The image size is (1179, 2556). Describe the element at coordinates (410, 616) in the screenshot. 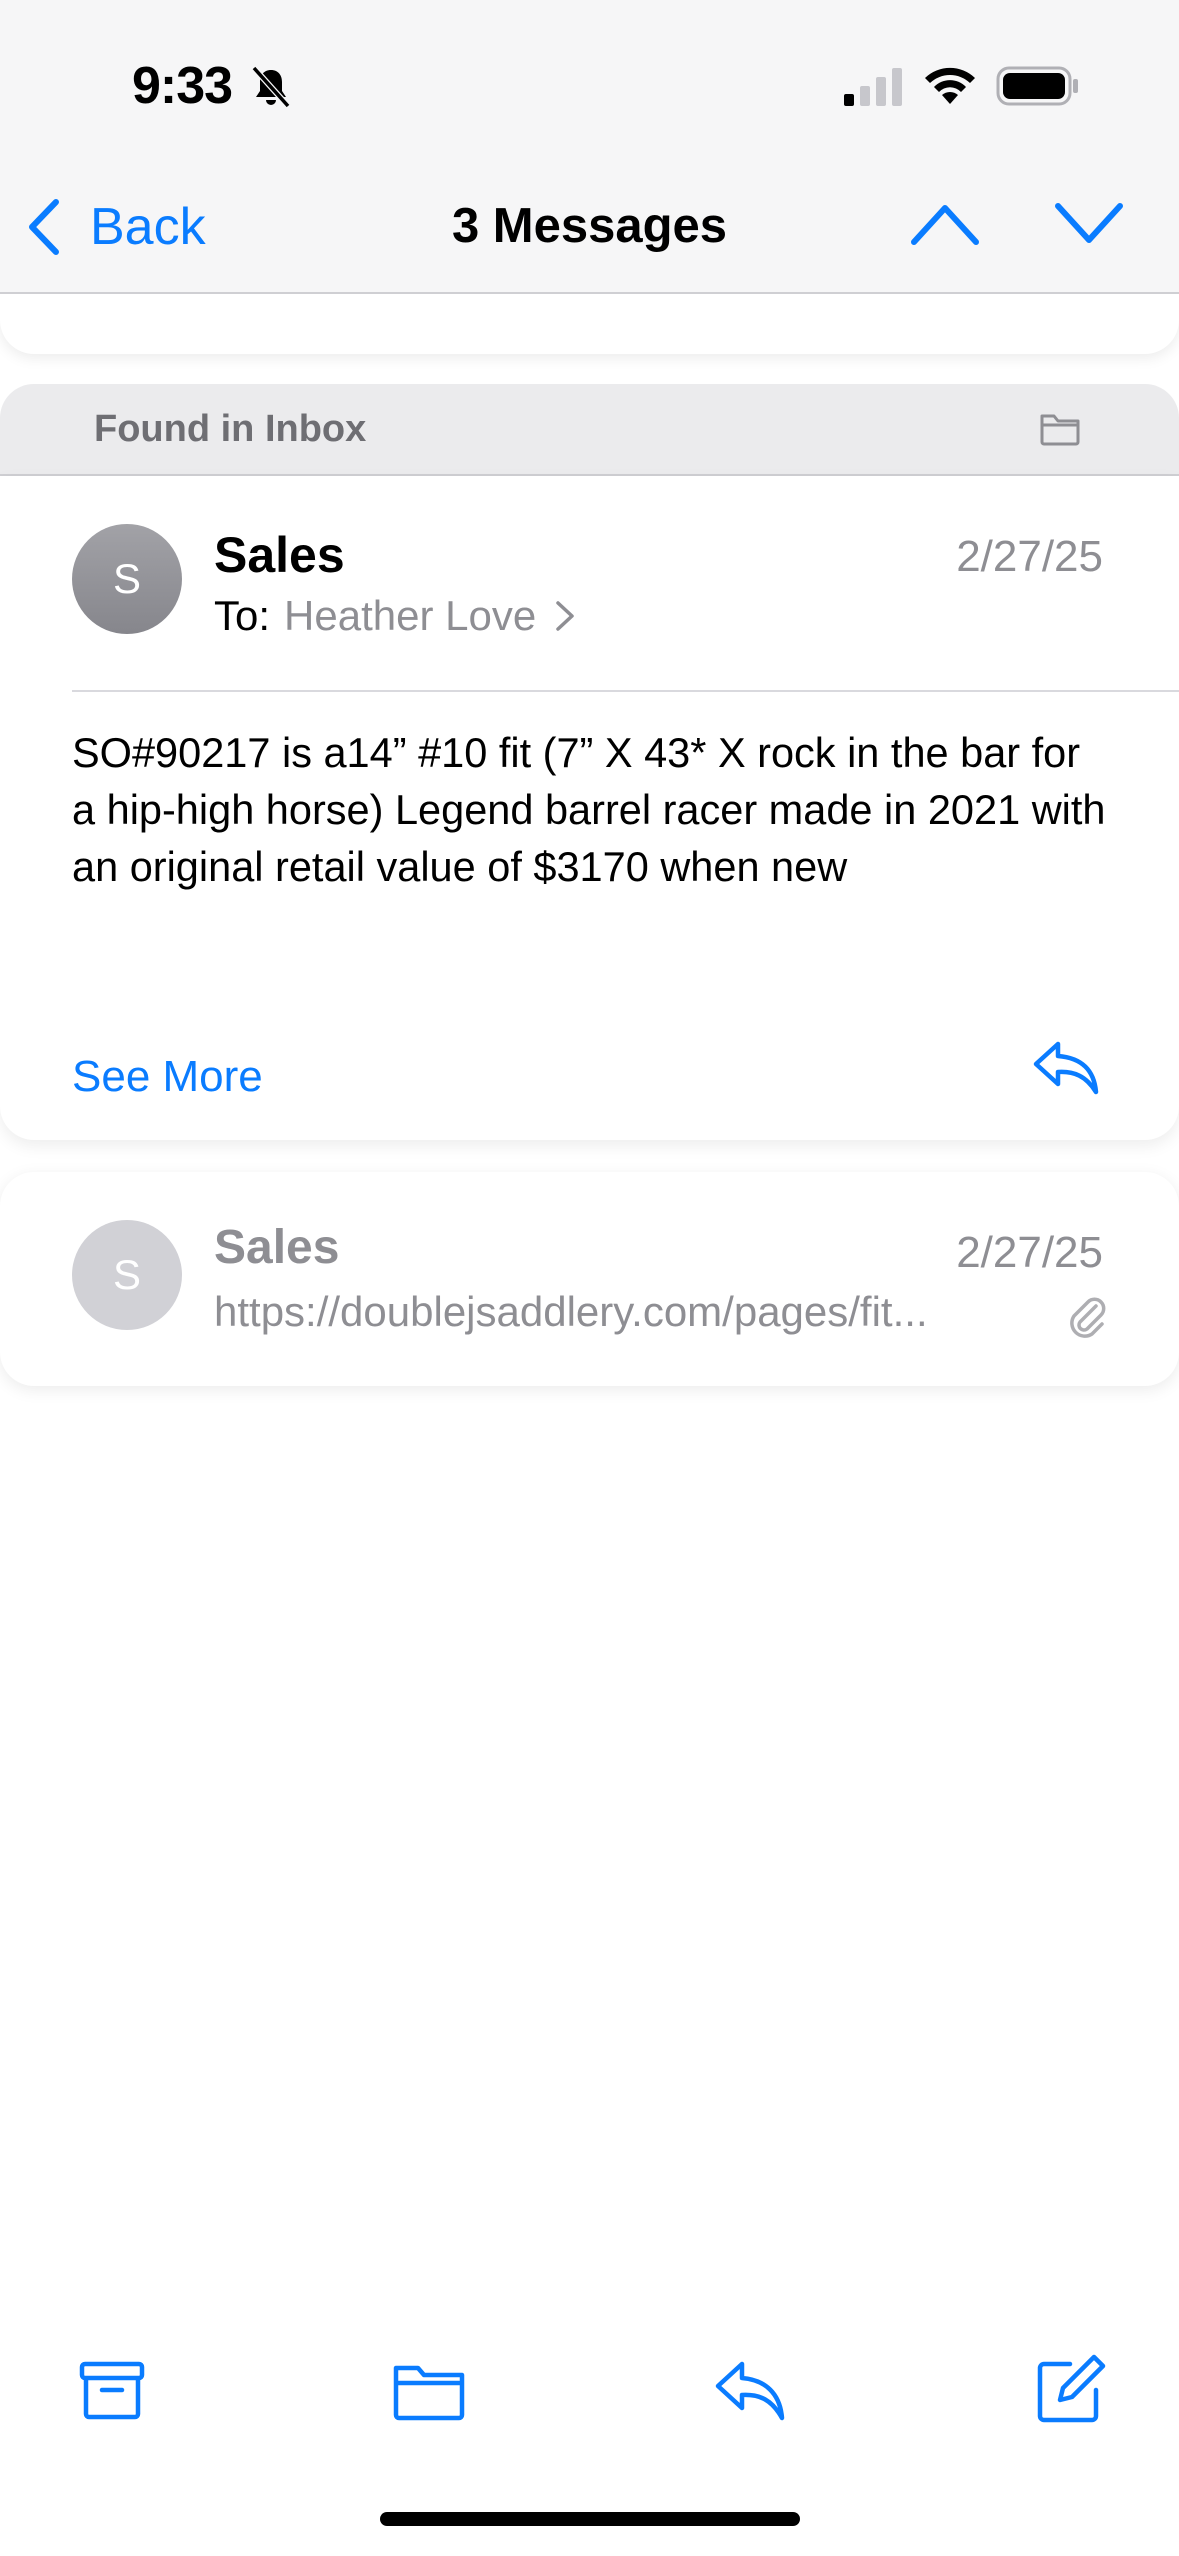

I see `recipient-name: Heather Love` at that location.